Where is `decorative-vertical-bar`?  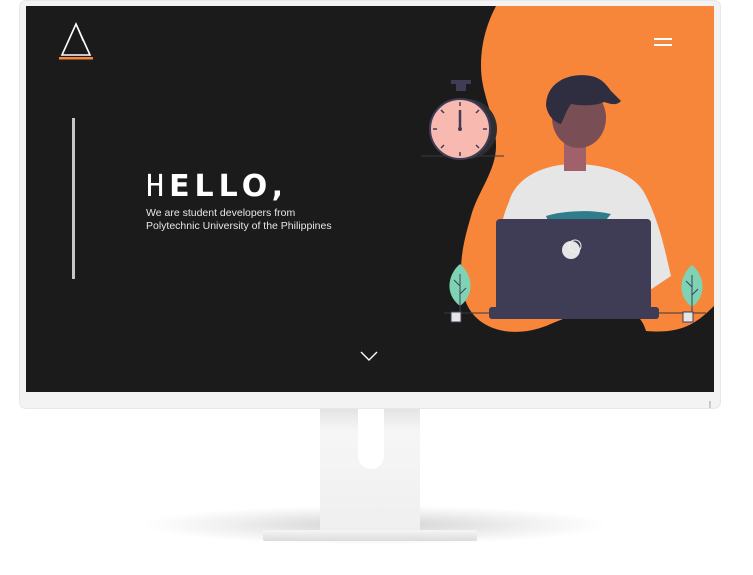 decorative-vertical-bar is located at coordinates (73, 198).